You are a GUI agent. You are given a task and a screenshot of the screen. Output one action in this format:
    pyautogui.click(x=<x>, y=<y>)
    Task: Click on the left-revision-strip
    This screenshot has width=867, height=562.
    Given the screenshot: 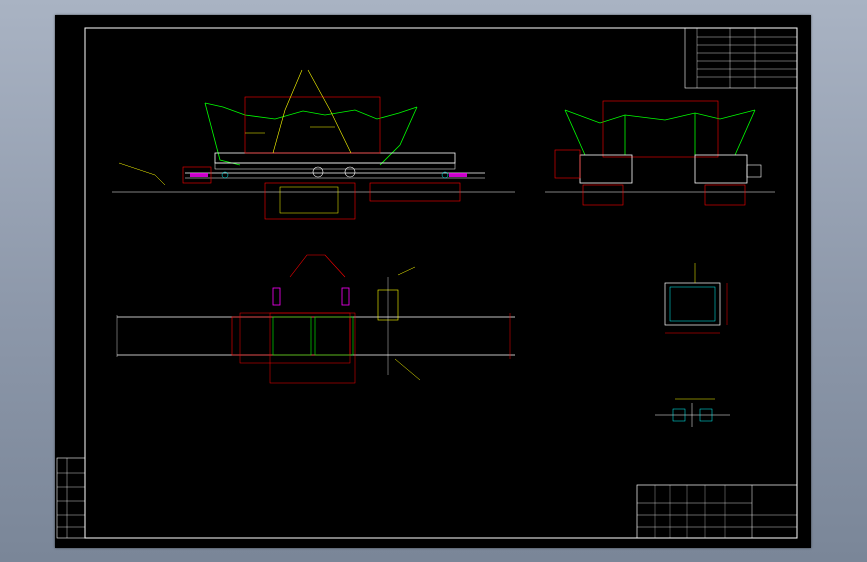 What is the action you would take?
    pyautogui.click(x=71, y=498)
    